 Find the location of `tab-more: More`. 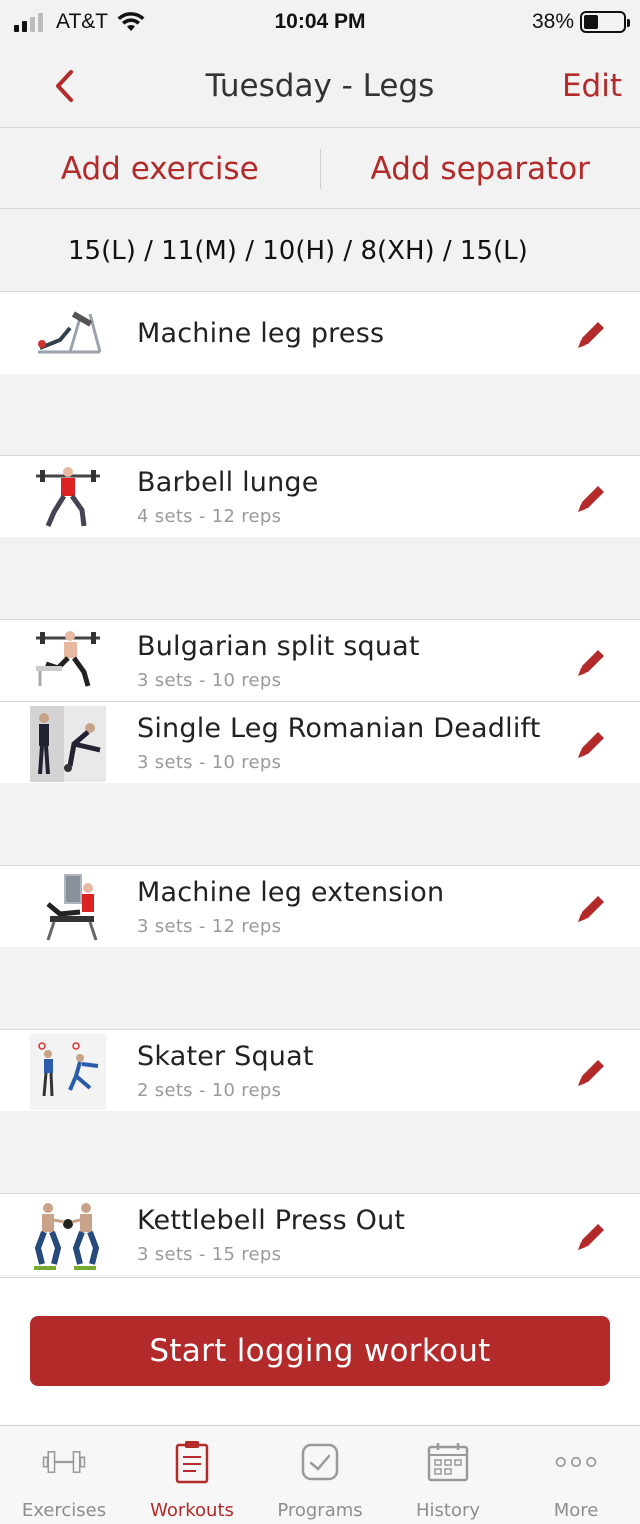

tab-more: More is located at coordinates (576, 1475).